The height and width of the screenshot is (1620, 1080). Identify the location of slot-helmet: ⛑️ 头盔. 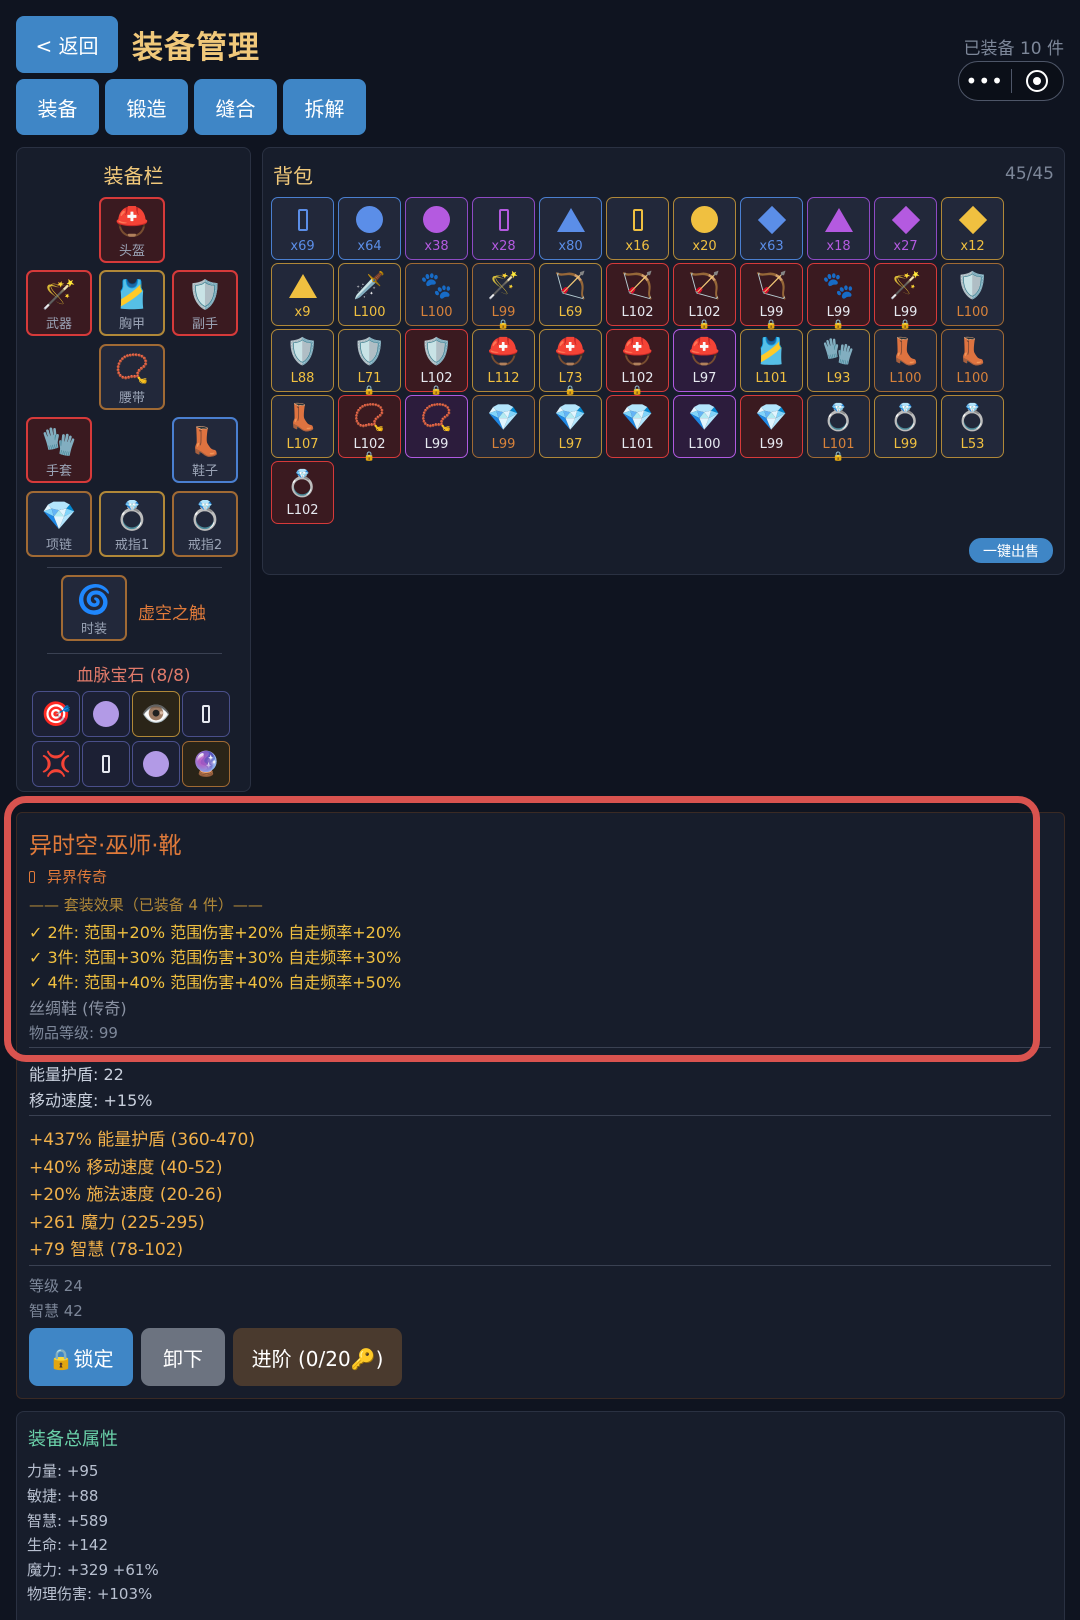
(132, 230).